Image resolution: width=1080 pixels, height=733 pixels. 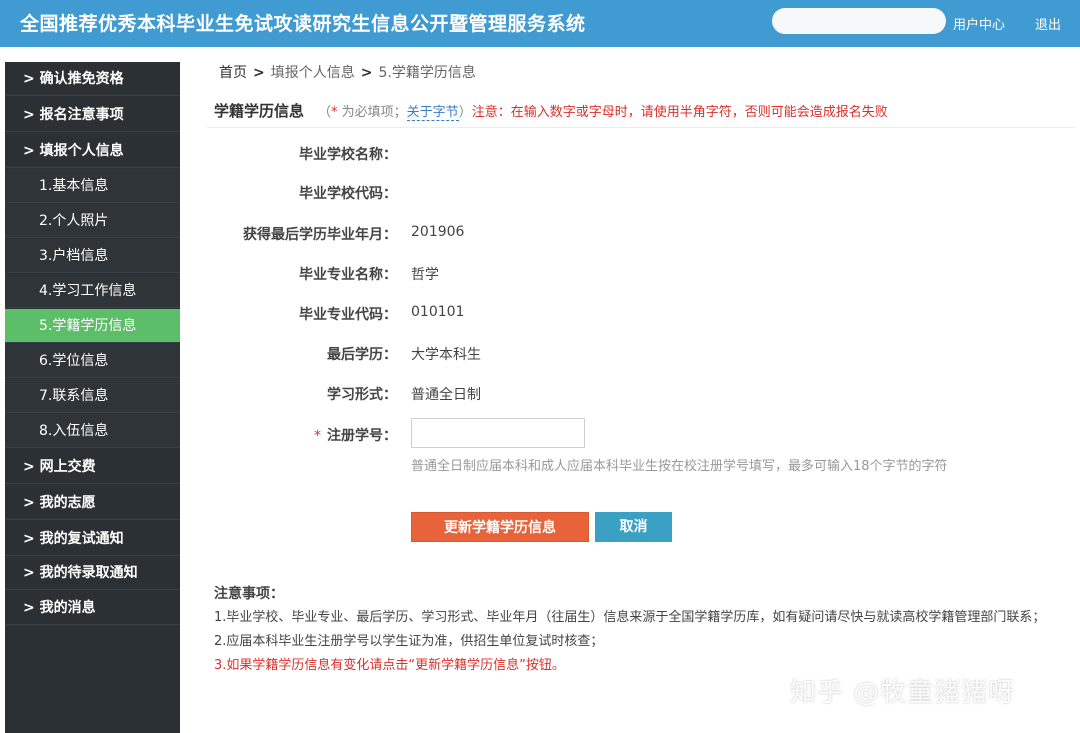 I want to click on sidebar-item-personal-info: > 填报个人信息, so click(x=92, y=151).